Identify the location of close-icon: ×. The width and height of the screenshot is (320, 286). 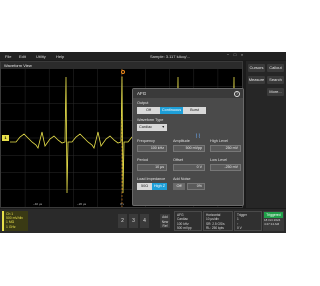
(242, 55).